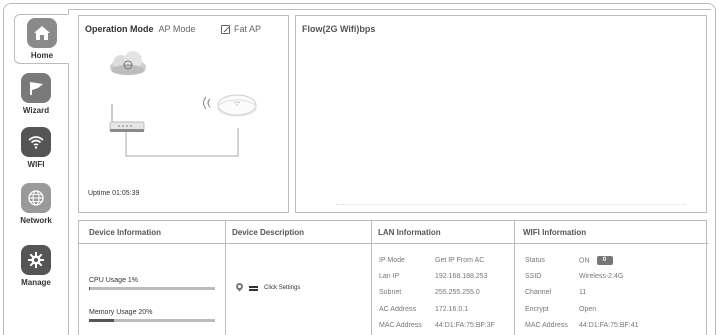 Image resolution: width=719 pixels, height=335 pixels. What do you see at coordinates (114, 280) in the screenshot?
I see `cpu-usage-label: CPU Usage 1%` at bounding box center [114, 280].